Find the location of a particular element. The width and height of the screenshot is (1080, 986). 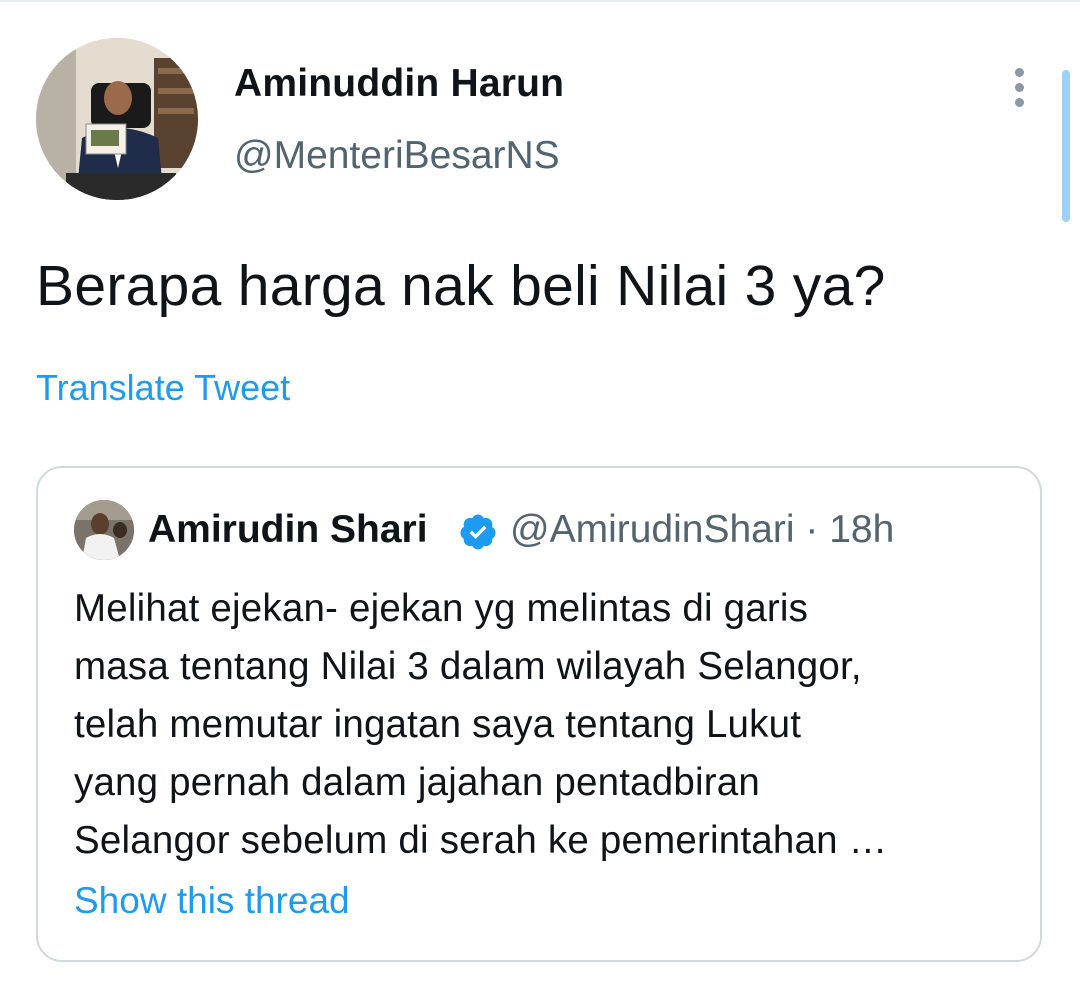

quoted-author-name: Amirudin Shari is located at coordinates (288, 530).